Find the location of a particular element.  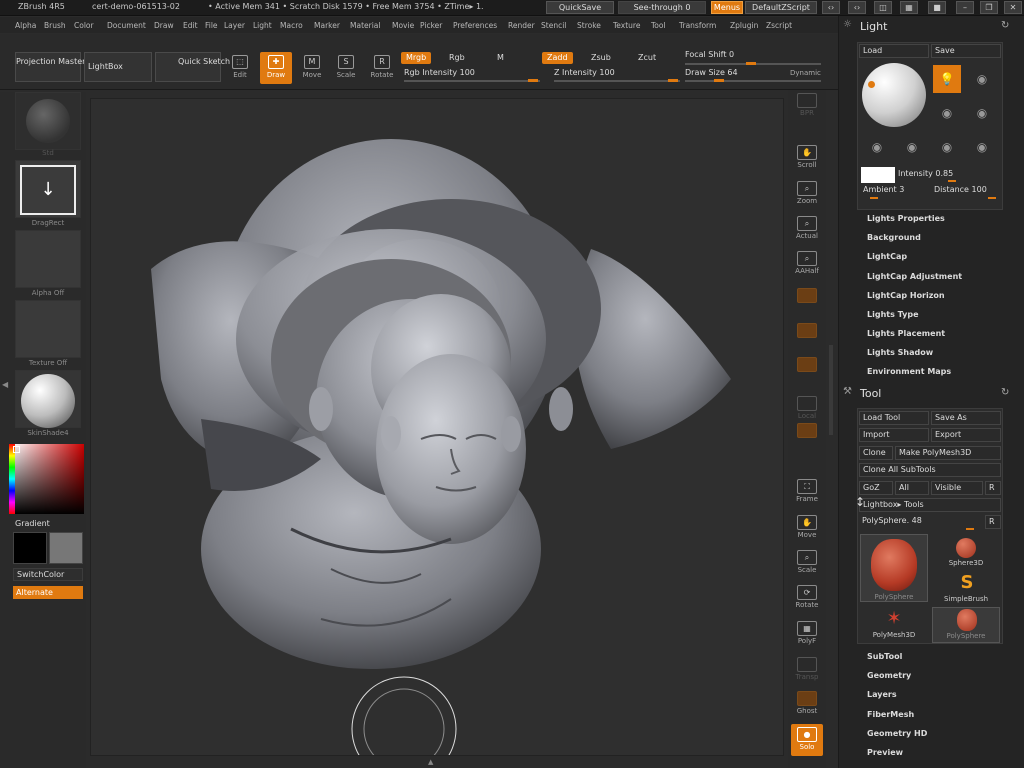

material-thumbnail is located at coordinates (48, 399).